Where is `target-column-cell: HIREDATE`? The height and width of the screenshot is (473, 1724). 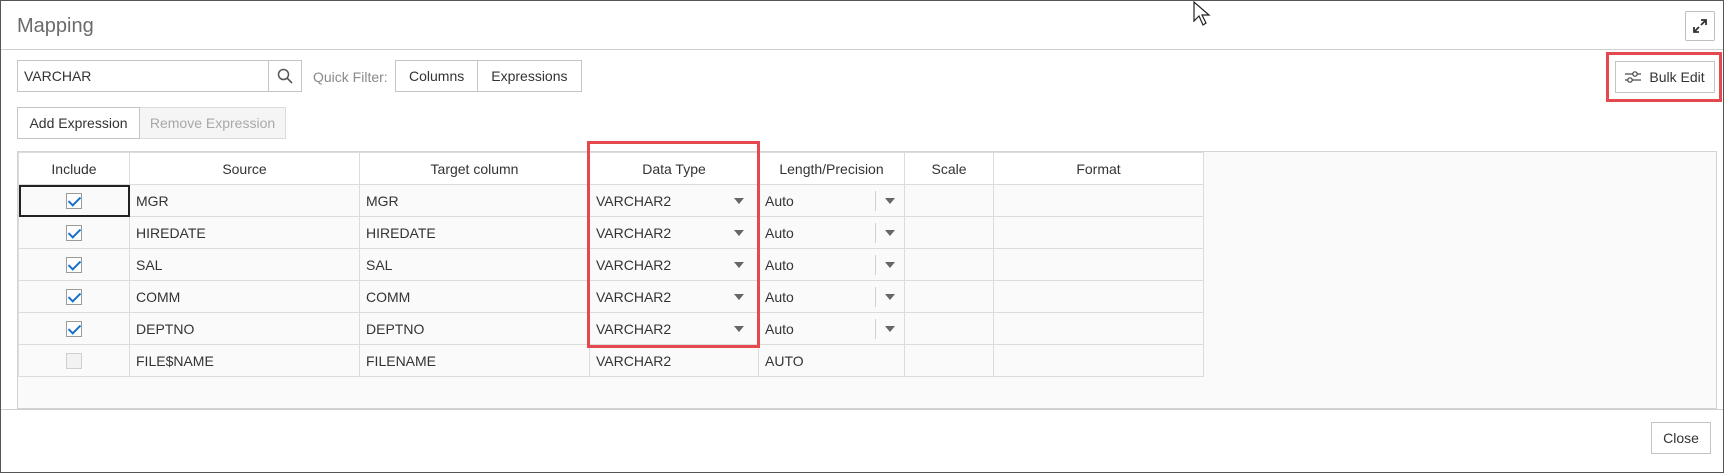 target-column-cell: HIREDATE is located at coordinates (474, 232).